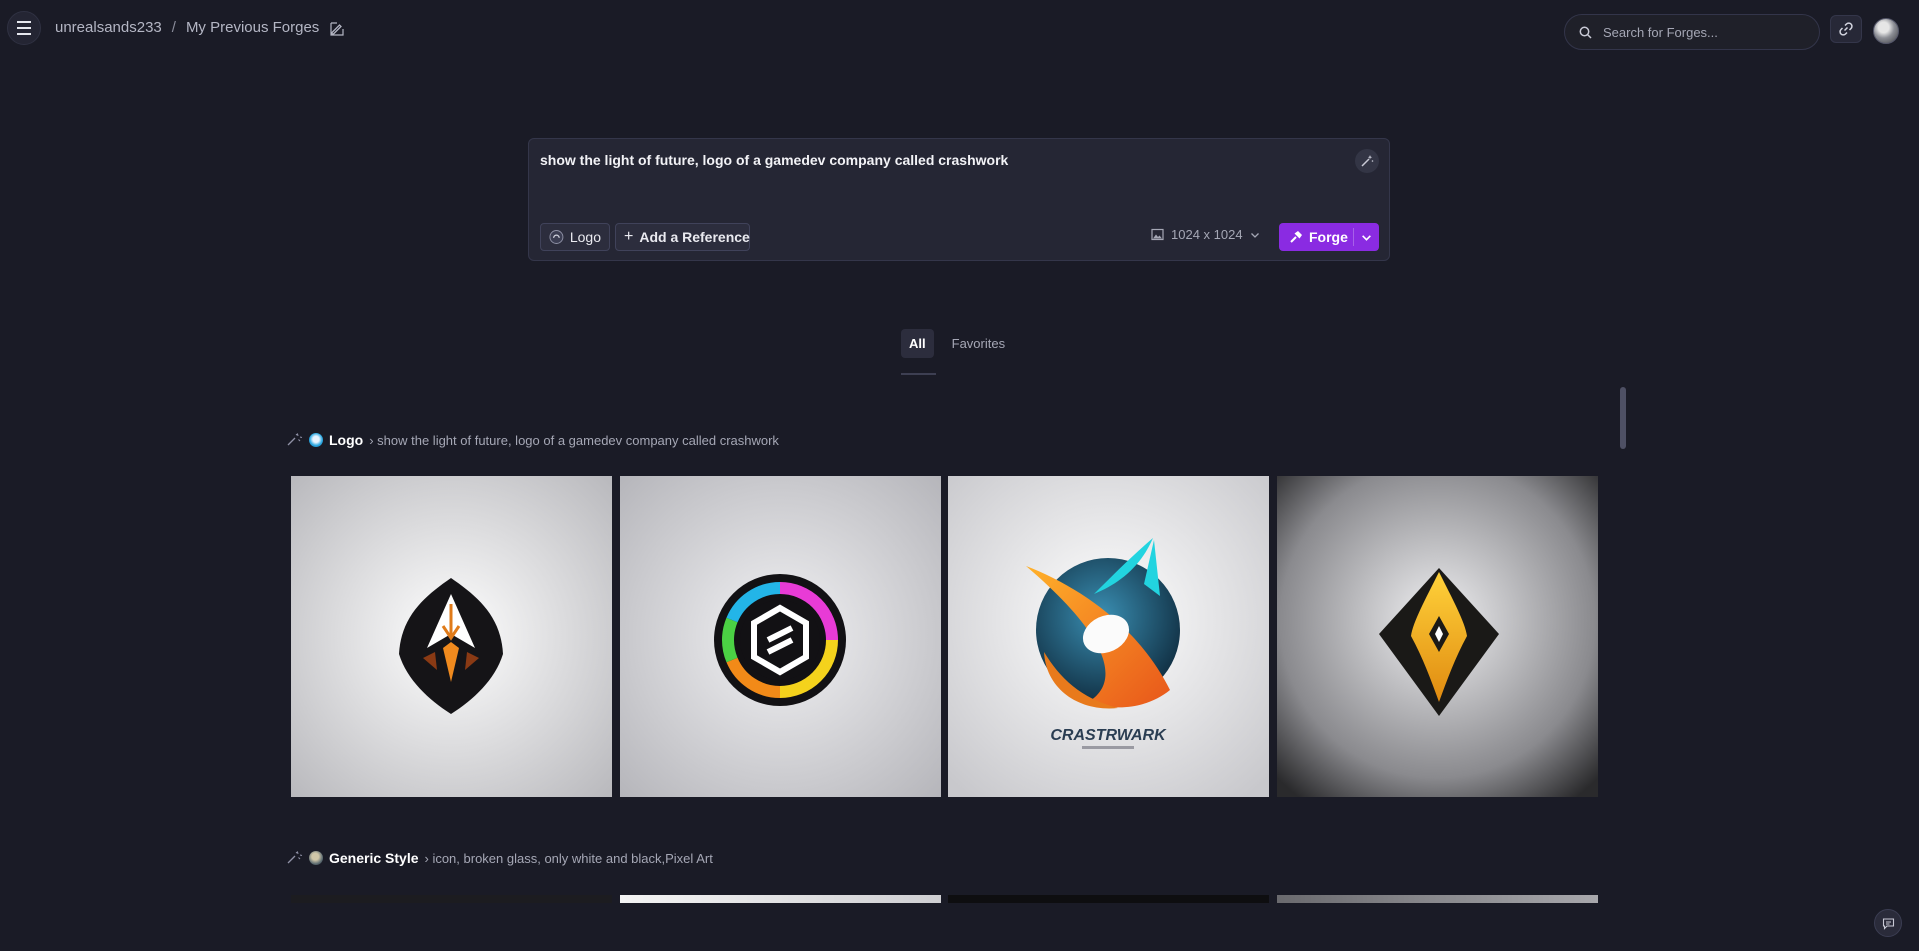 The width and height of the screenshot is (1919, 951). I want to click on search-input, so click(1701, 32).